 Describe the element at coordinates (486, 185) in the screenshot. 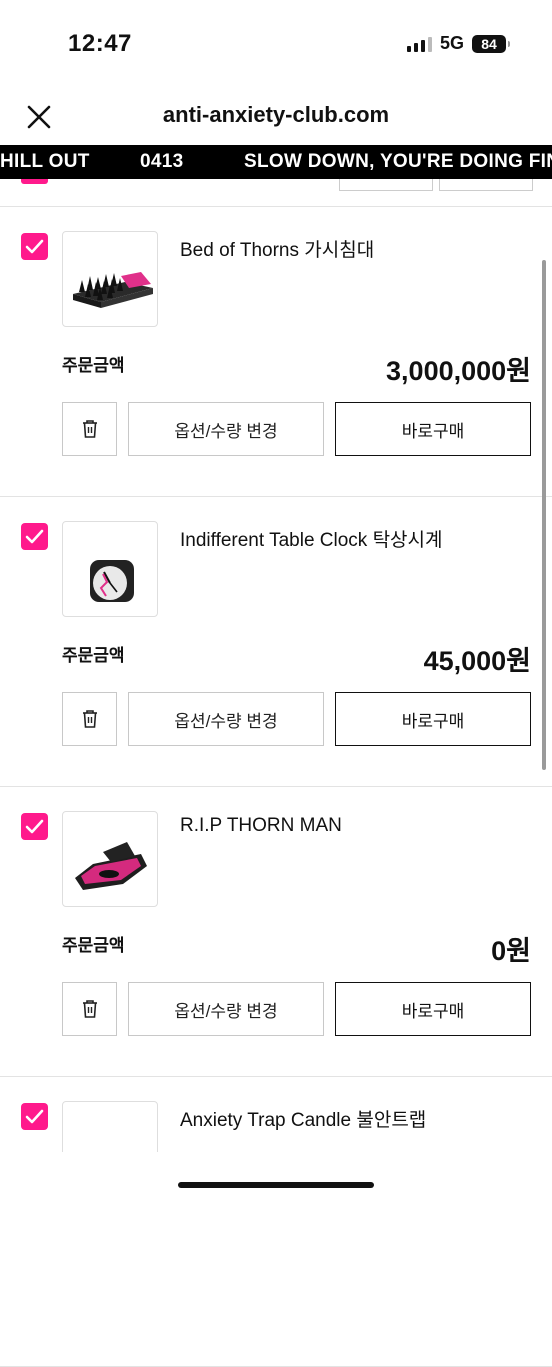

I see `buy-button` at that location.